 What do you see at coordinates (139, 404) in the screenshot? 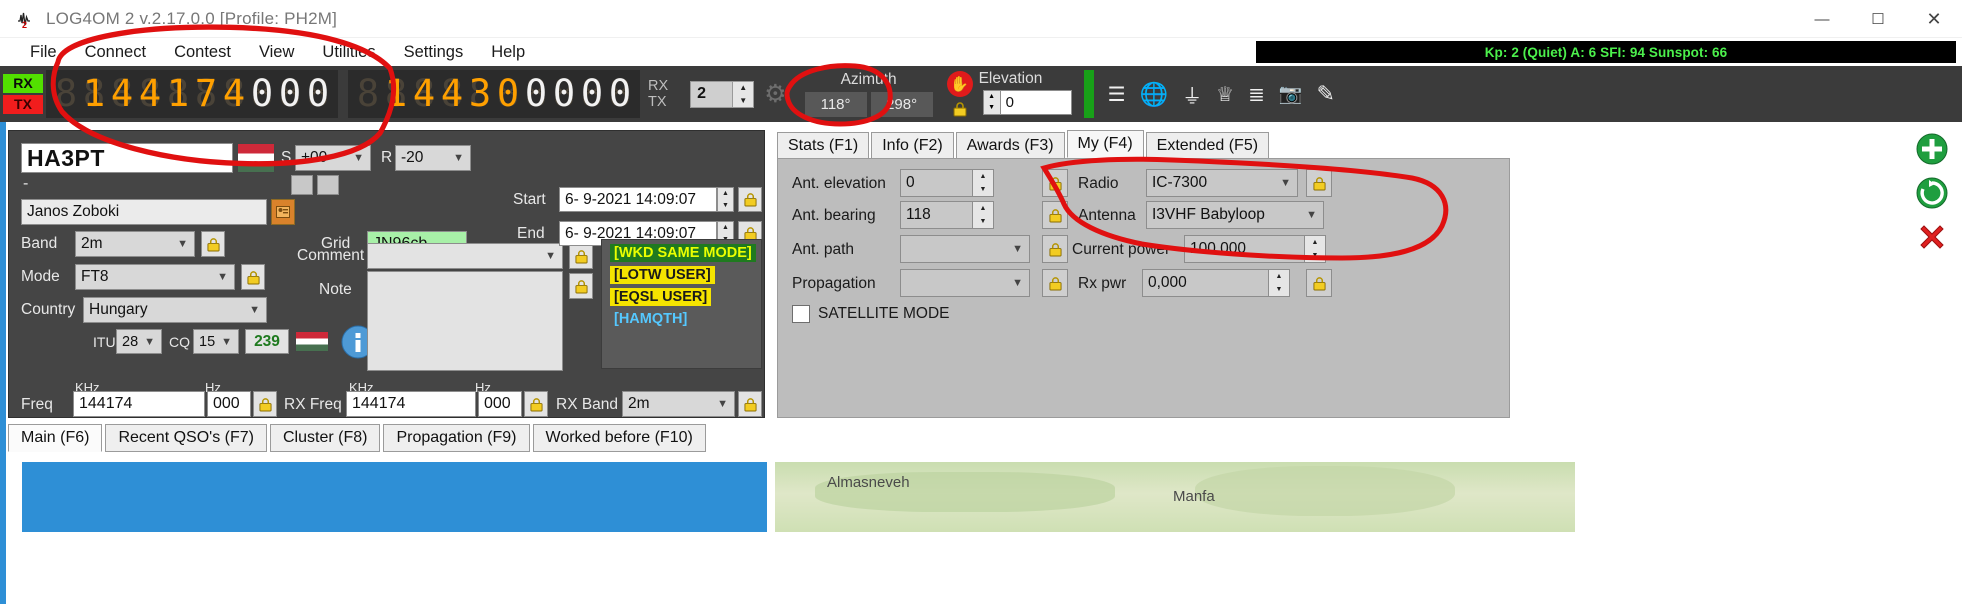
I see `freq-khz-input: 144174` at bounding box center [139, 404].